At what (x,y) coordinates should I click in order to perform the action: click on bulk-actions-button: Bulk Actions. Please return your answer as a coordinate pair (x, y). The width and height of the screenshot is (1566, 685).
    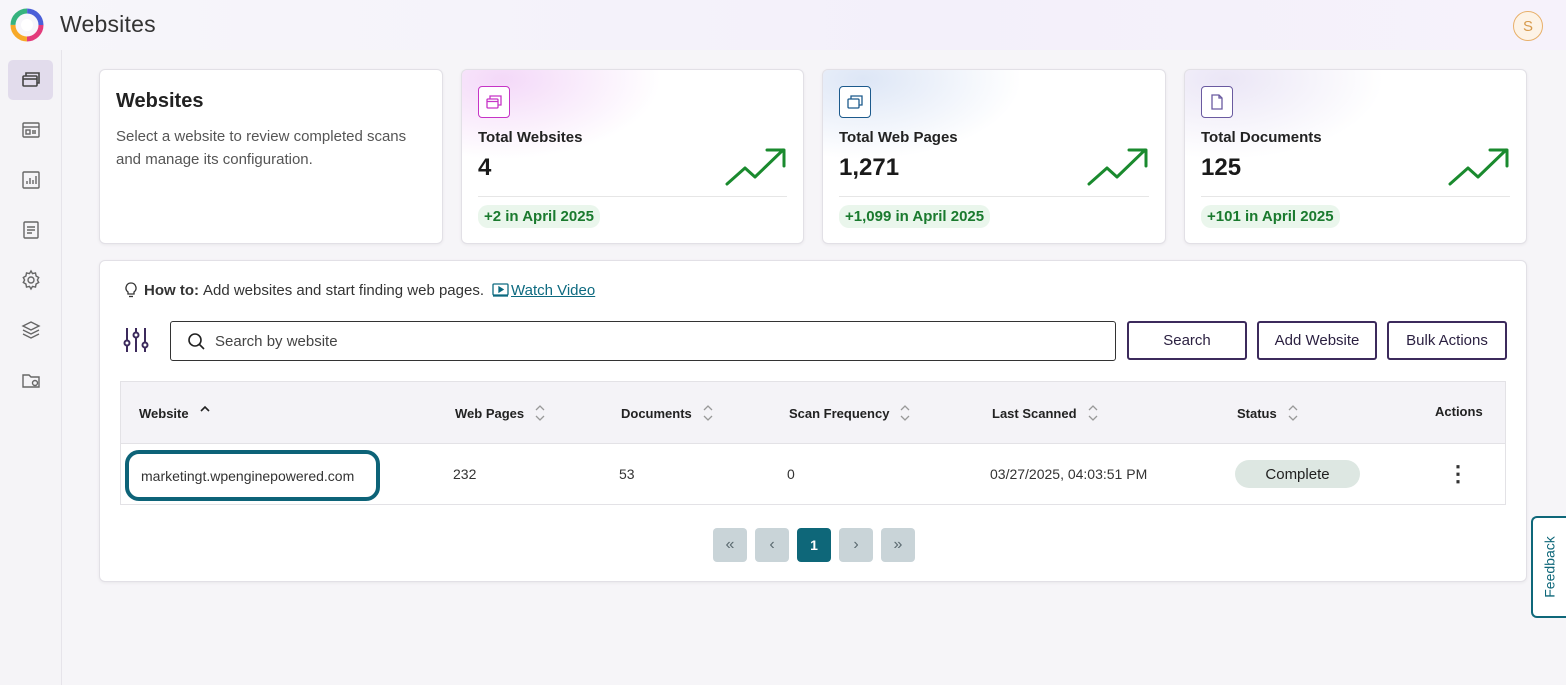
    Looking at the image, I should click on (1447, 340).